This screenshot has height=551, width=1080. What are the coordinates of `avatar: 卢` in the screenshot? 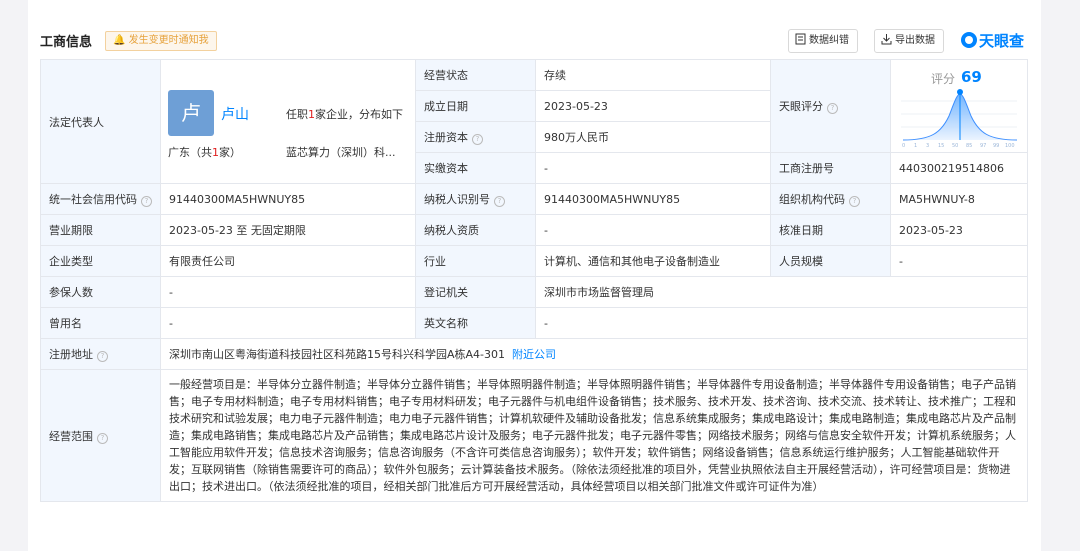 It's located at (191, 113).